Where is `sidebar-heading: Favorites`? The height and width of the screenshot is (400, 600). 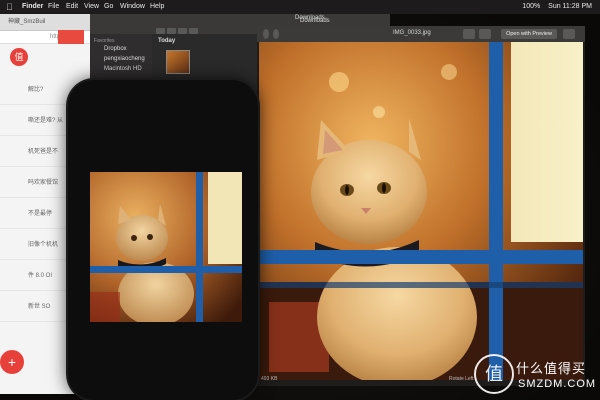 sidebar-heading: Favorites is located at coordinates (104, 41).